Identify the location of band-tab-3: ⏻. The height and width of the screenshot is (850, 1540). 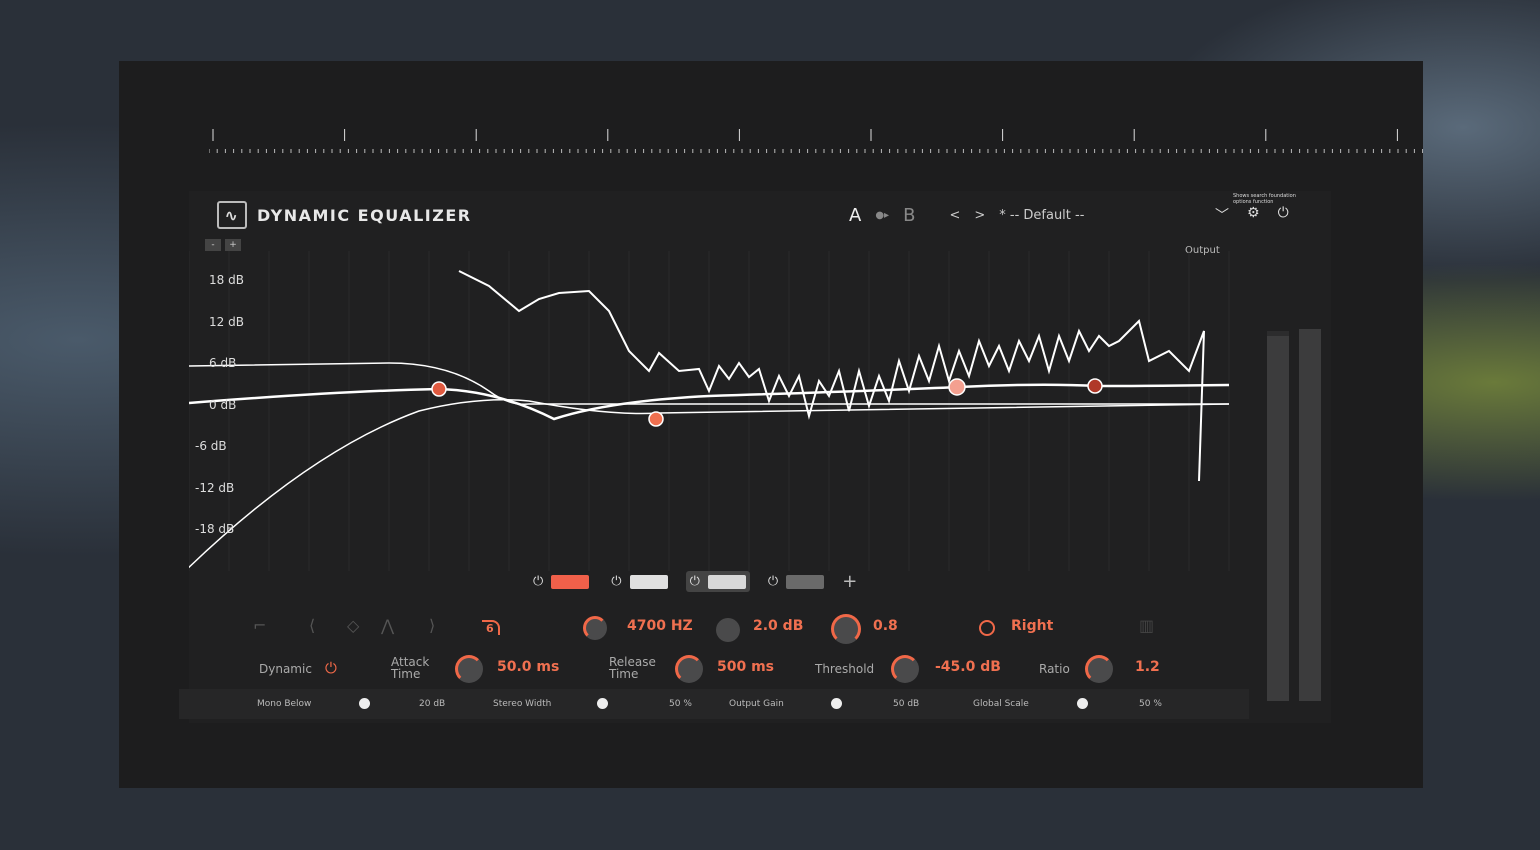
(717, 581).